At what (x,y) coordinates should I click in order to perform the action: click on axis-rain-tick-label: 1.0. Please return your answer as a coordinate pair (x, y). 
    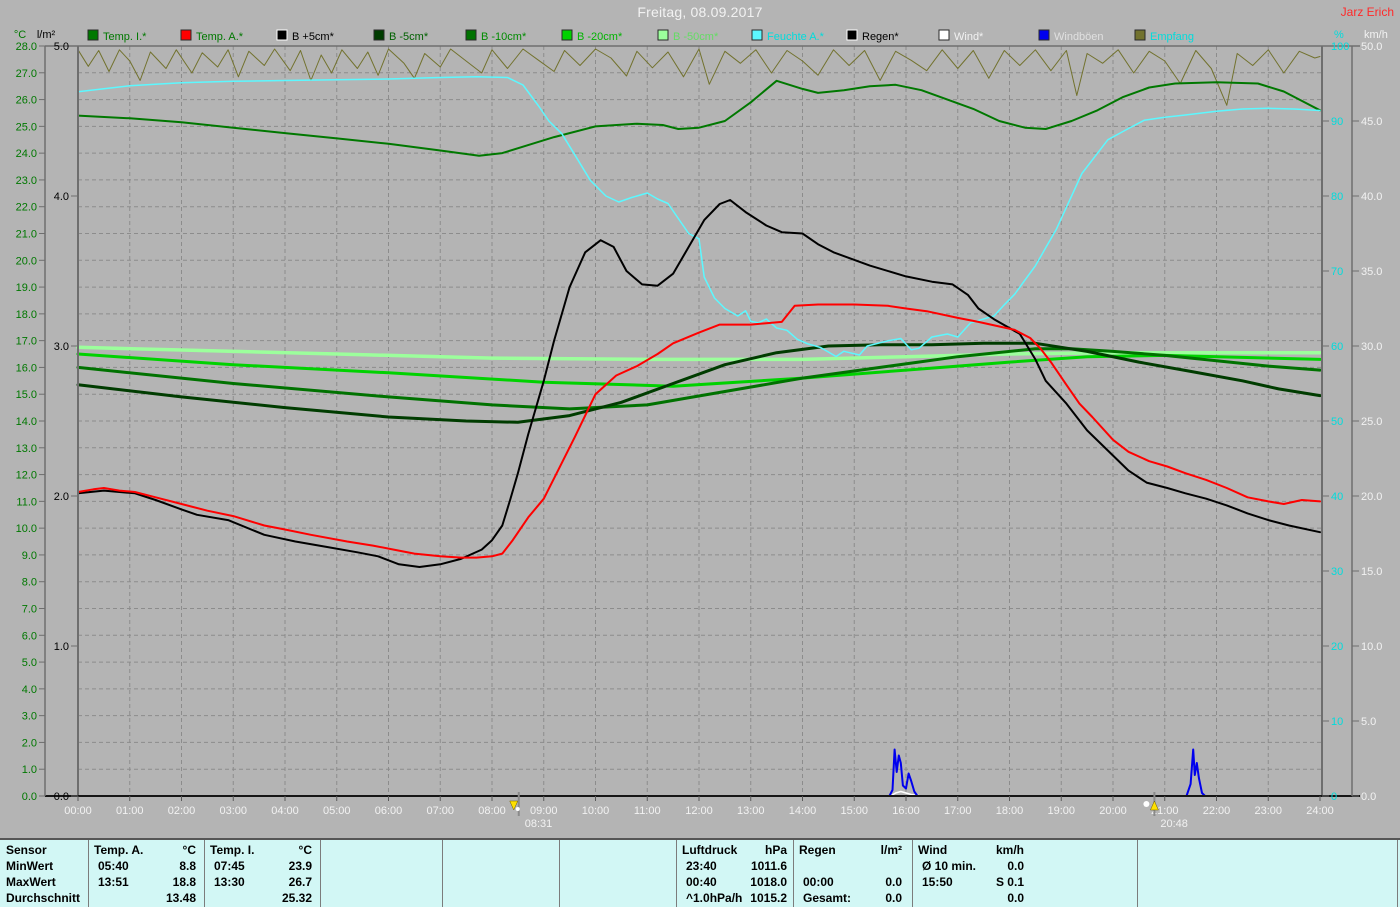
    Looking at the image, I should click on (61, 647).